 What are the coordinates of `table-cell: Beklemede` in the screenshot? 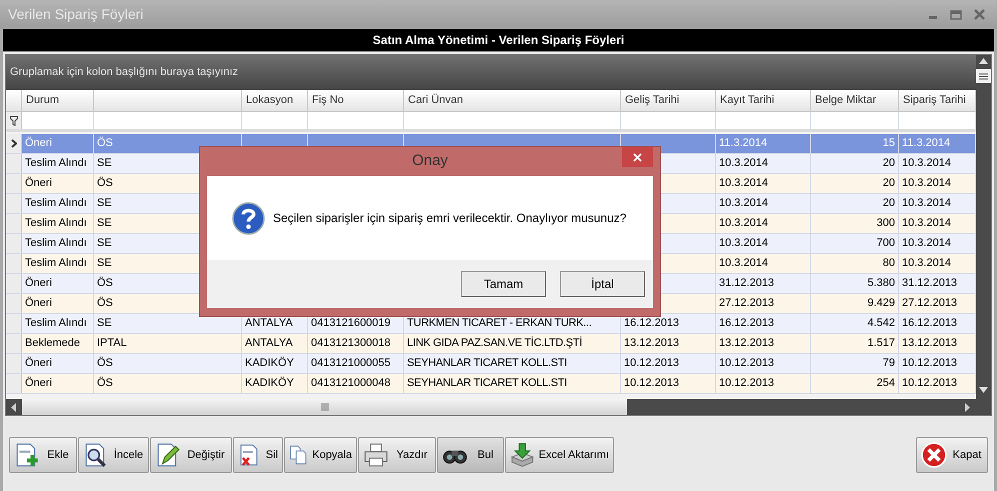 It's located at (58, 343).